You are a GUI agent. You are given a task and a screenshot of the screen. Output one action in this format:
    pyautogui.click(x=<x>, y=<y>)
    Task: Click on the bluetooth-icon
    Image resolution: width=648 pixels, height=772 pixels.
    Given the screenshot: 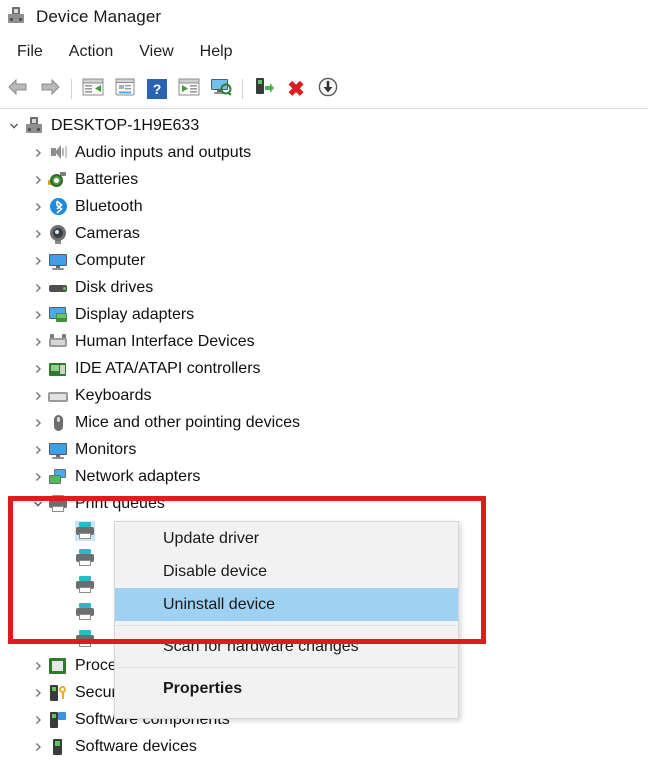 What is the action you would take?
    pyautogui.click(x=58, y=207)
    